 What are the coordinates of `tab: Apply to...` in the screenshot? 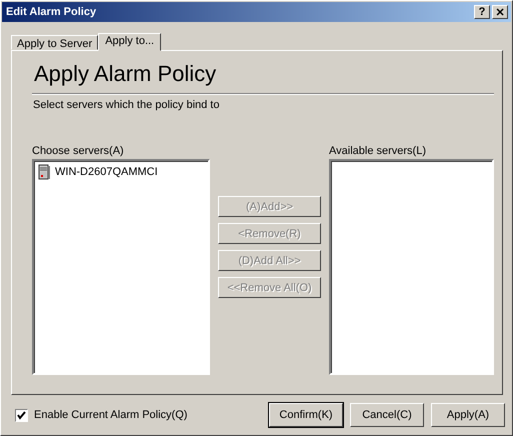 It's located at (130, 42).